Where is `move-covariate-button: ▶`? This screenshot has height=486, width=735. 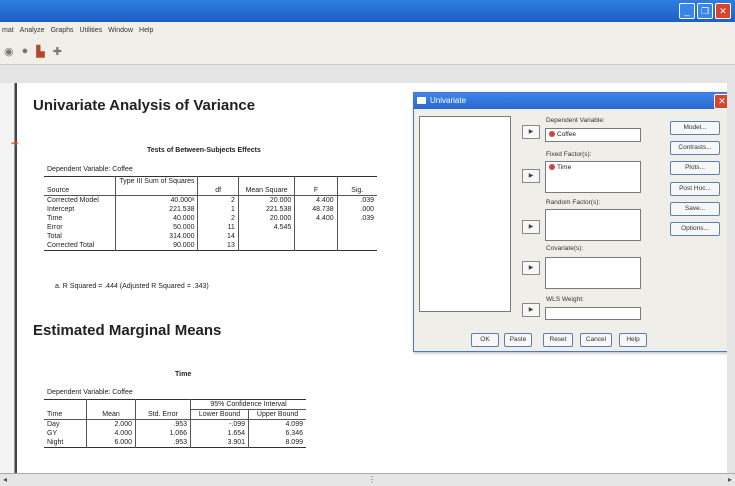
move-covariate-button: ▶ is located at coordinates (531, 268).